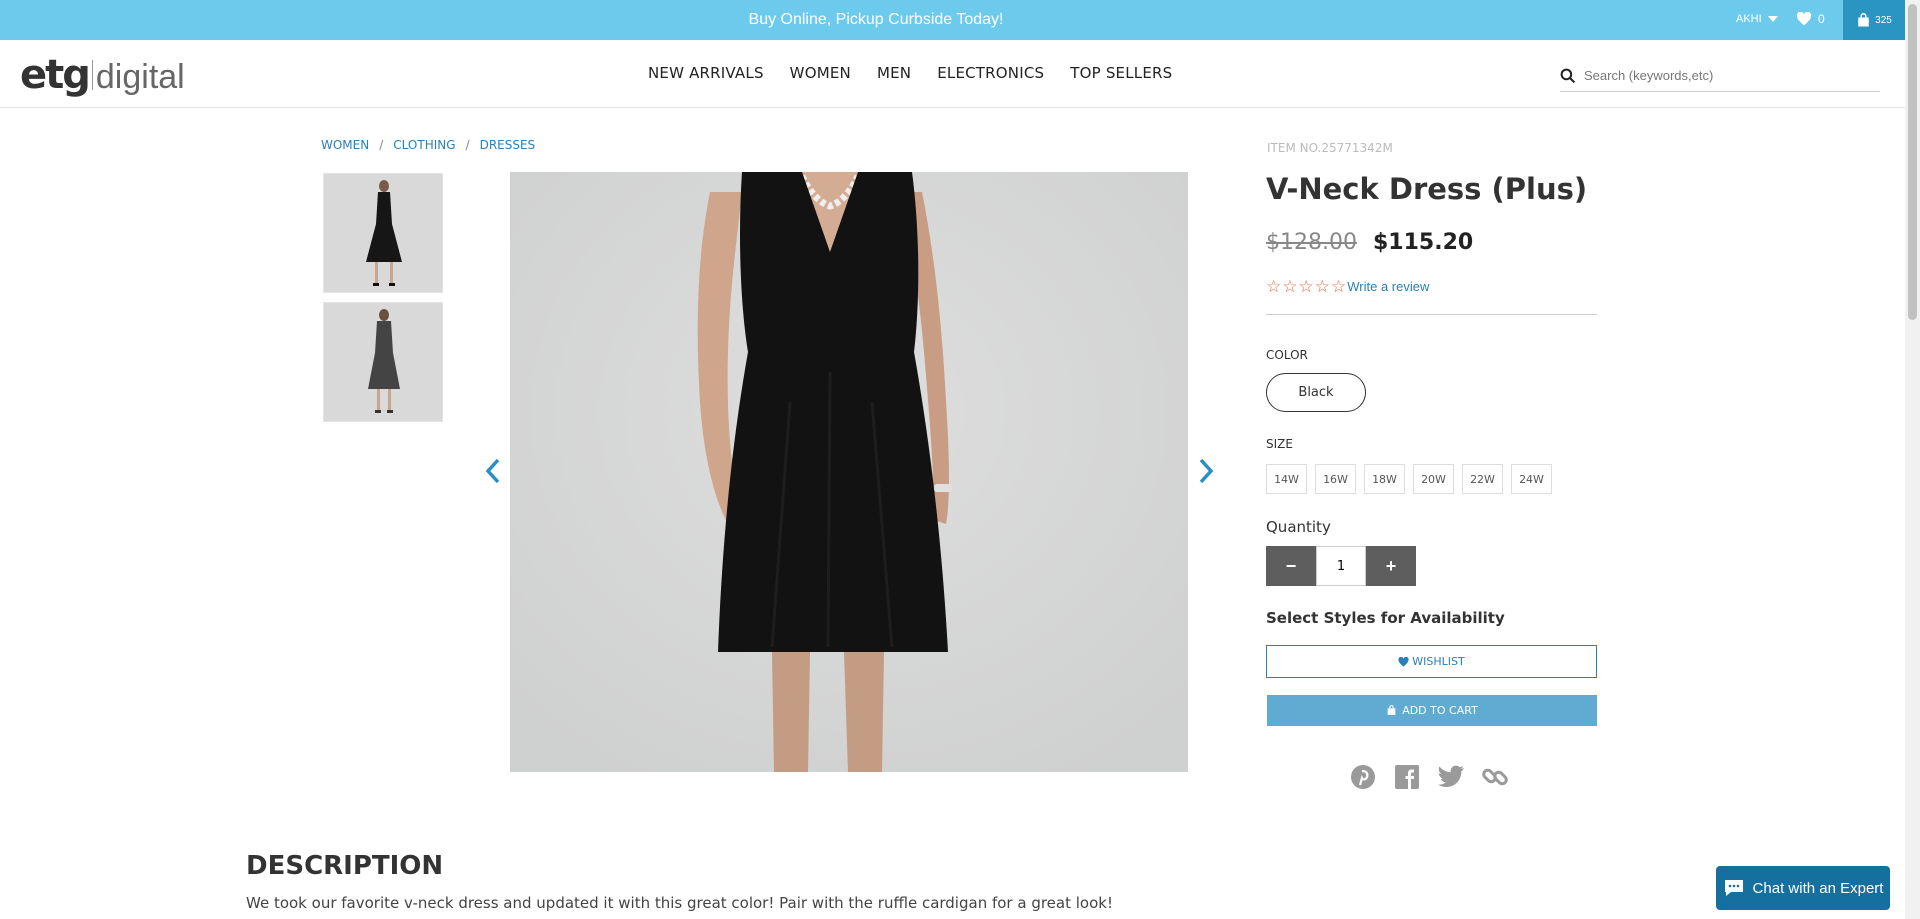  I want to click on size-options: 14W 16W 18W 20W 22W 24W, so click(1409, 479).